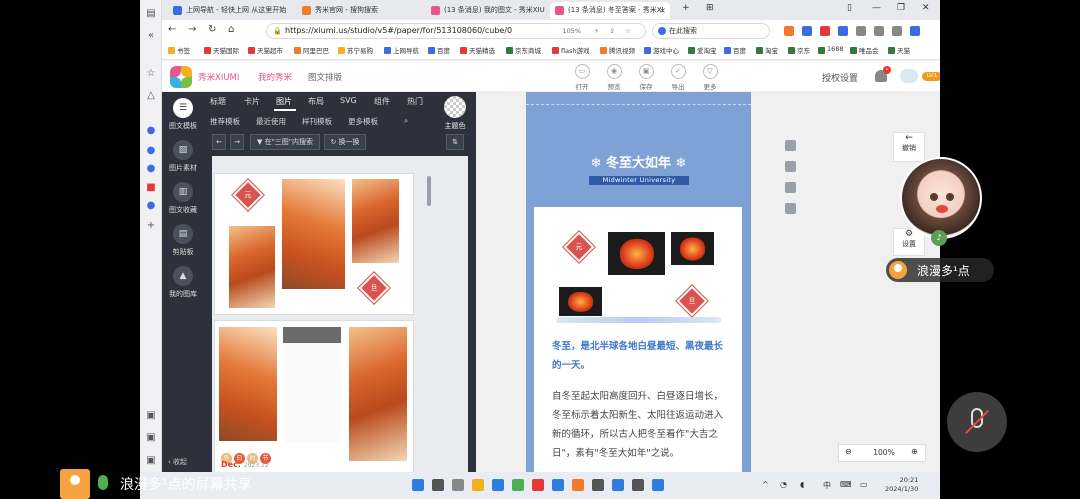 Image resolution: width=1080 pixels, height=499 pixels. Describe the element at coordinates (311, 50) in the screenshot. I see `bookmark-item: 阿里巴巴` at that location.